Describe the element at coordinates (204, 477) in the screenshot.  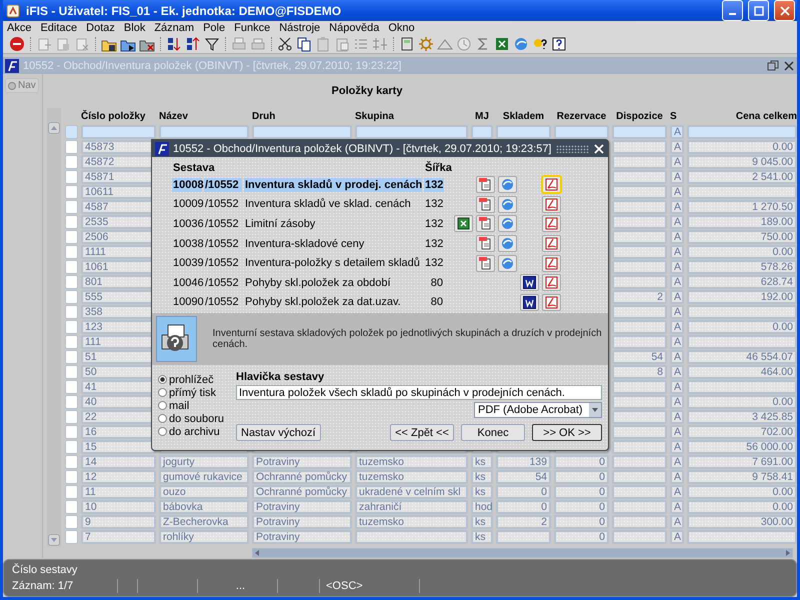
I see `table-cell: gumové rukavice` at that location.